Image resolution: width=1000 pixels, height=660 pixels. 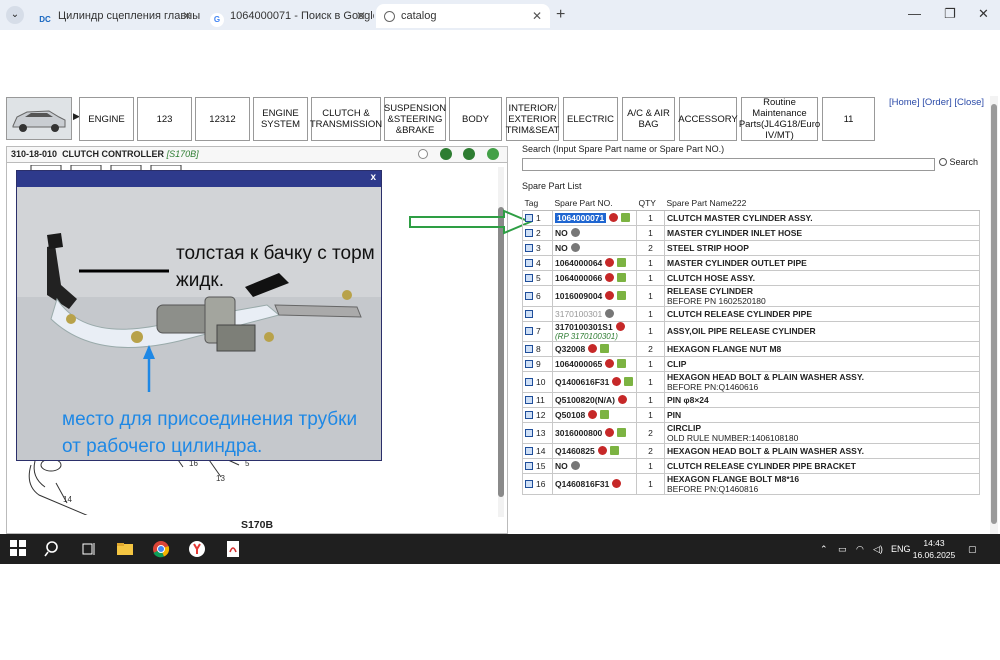 I want to click on nav-accessory: ACCESSORY, so click(x=708, y=119).